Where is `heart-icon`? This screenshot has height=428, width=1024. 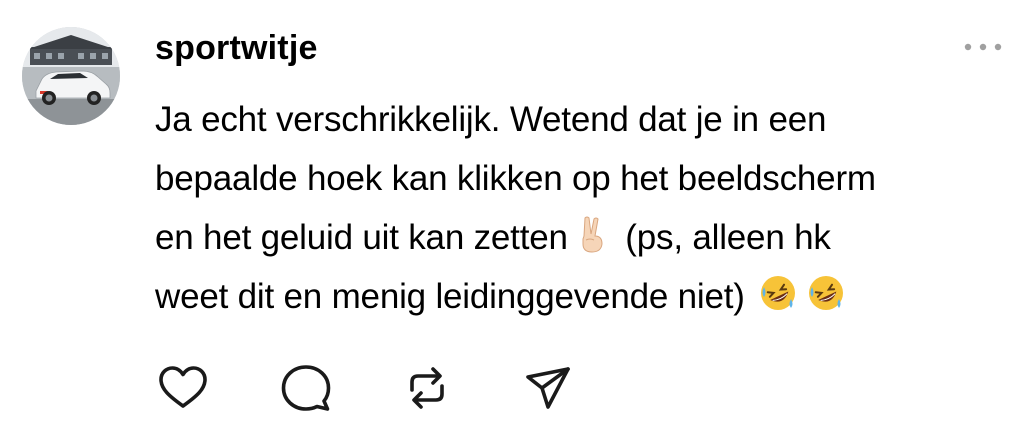 heart-icon is located at coordinates (183, 387).